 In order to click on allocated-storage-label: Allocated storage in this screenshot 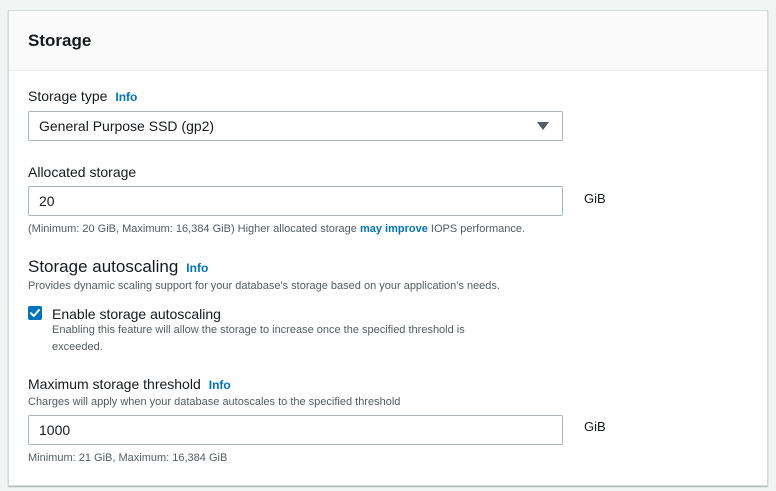, I will do `click(82, 172)`.